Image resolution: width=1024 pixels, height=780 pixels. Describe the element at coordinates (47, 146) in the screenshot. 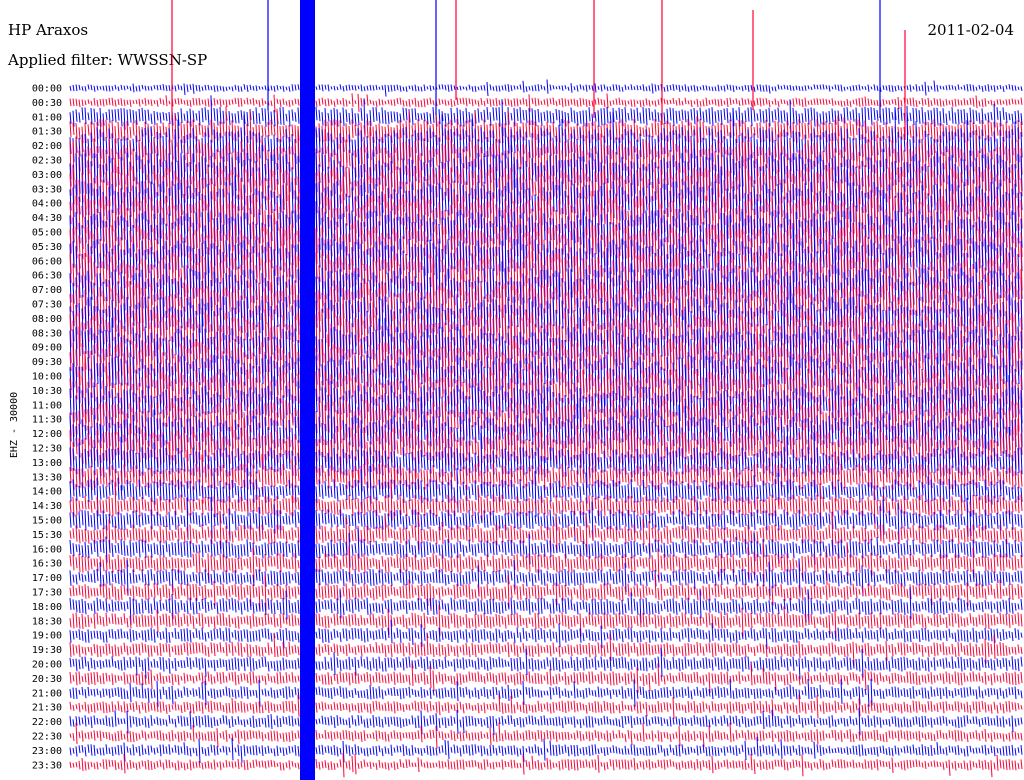

I see `time-label: 02:00` at that location.